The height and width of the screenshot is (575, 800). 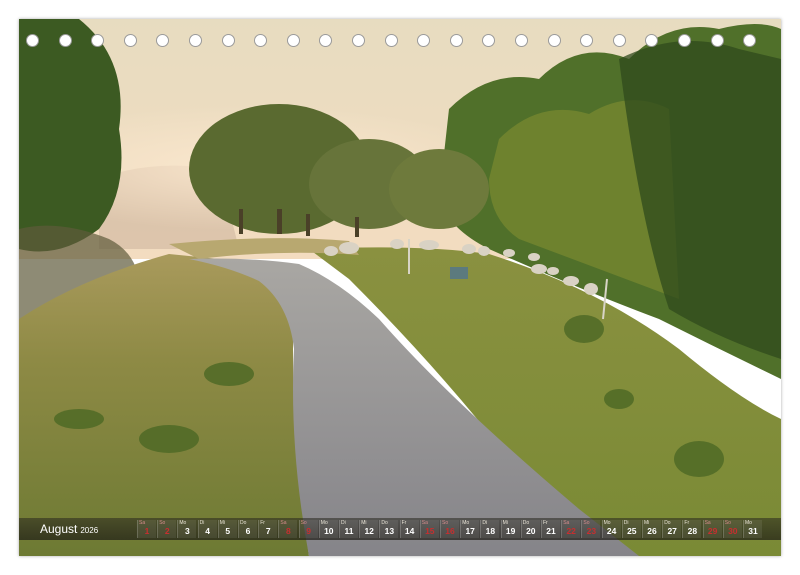 I want to click on day-number: 8, so click(x=288, y=531).